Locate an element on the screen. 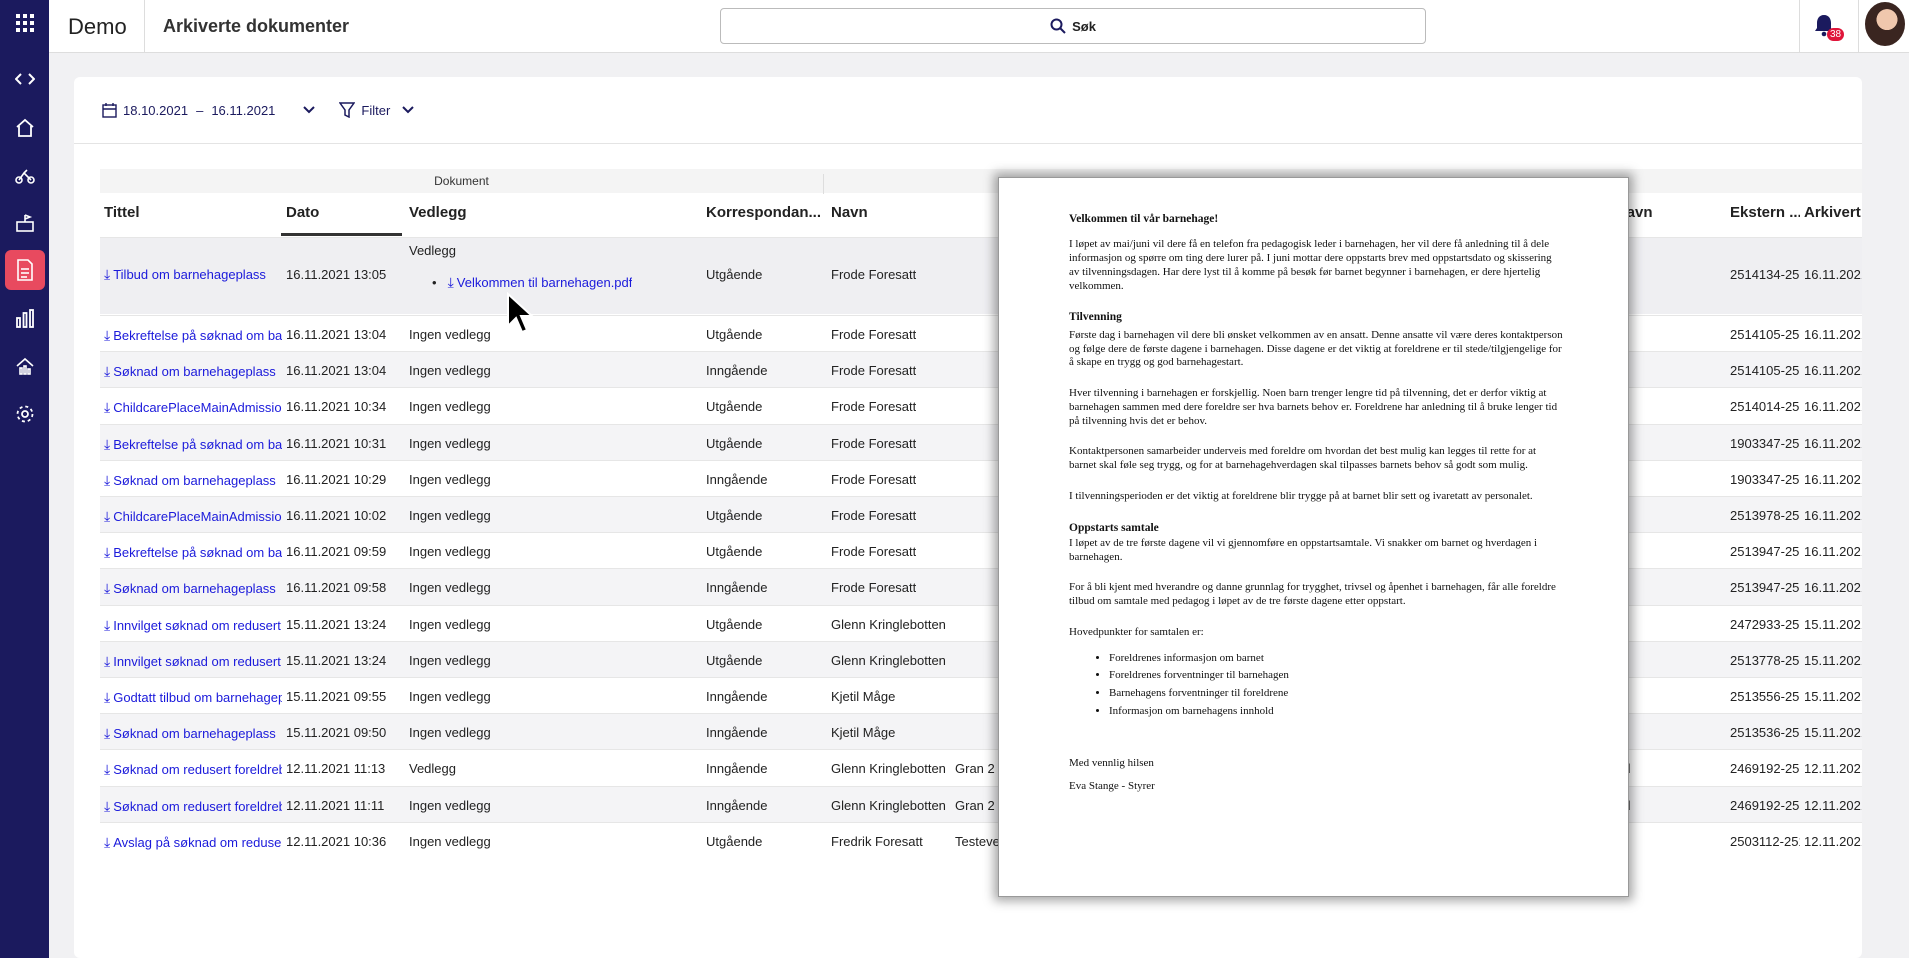 The image size is (1909, 958). attachments-label: Vedlegg is located at coordinates (432, 250).